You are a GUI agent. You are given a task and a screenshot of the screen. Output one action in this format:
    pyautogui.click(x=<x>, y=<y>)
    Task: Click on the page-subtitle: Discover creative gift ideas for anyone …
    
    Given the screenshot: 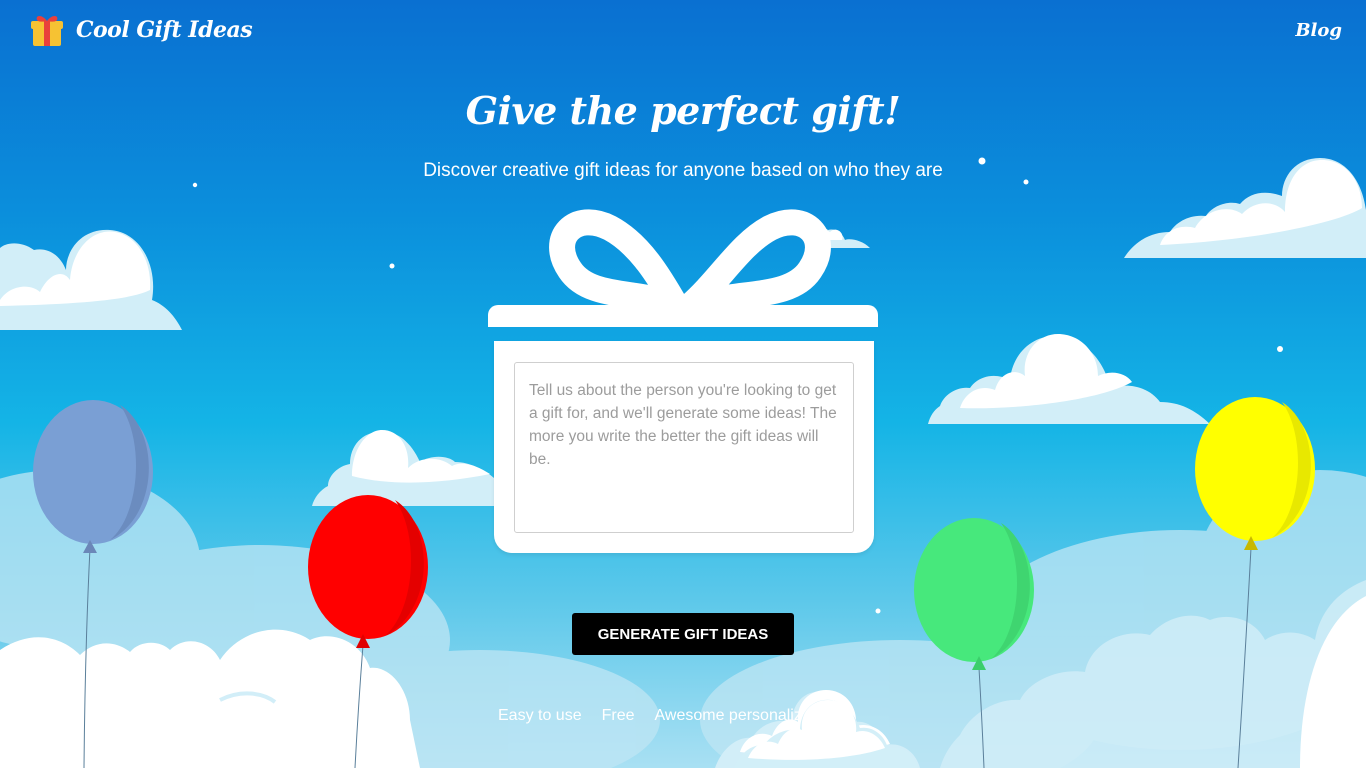 What is the action you would take?
    pyautogui.click(x=683, y=170)
    